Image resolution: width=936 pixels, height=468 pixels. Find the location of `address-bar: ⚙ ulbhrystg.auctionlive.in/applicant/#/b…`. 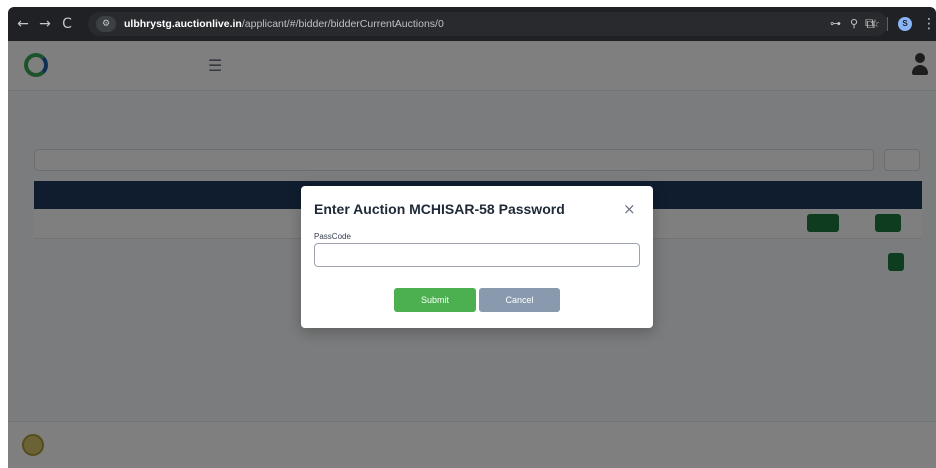

address-bar: ⚙ ulbhrystg.auctionlive.in/applicant/#/b… is located at coordinates (488, 24).